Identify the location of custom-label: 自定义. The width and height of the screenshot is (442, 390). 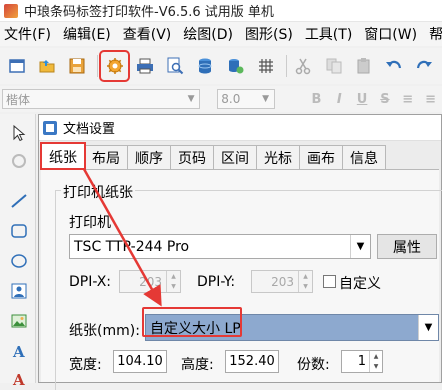
(360, 284).